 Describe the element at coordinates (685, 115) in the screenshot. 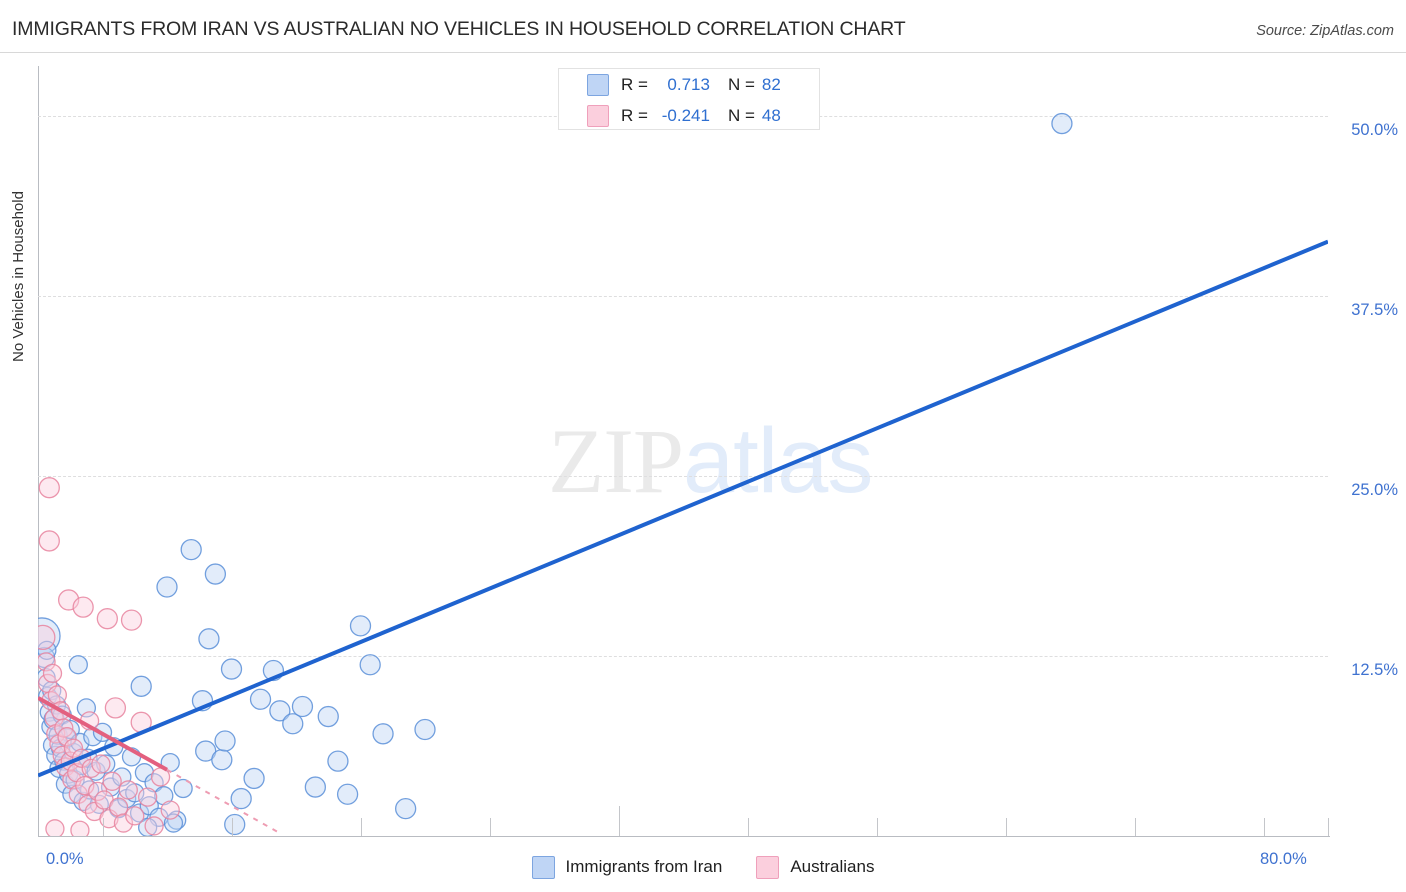

I see `r-value-pink: -0.241` at that location.